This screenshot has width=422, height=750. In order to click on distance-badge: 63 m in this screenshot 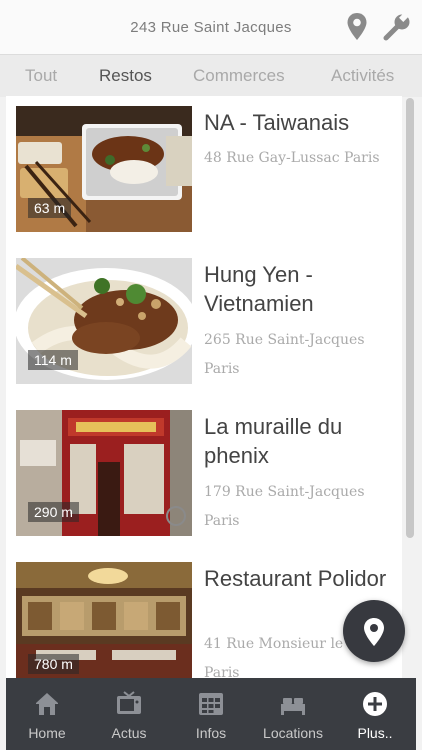, I will do `click(50, 208)`.